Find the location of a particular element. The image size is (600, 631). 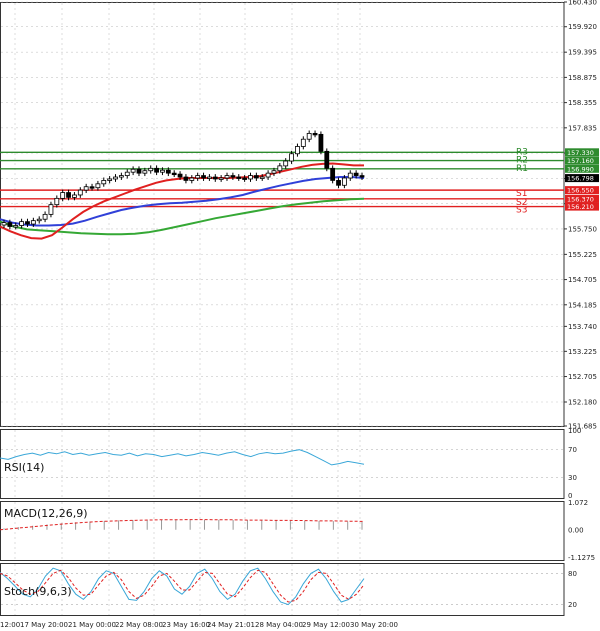

time-axis-label: 28 May 04:00 is located at coordinates (279, 625).